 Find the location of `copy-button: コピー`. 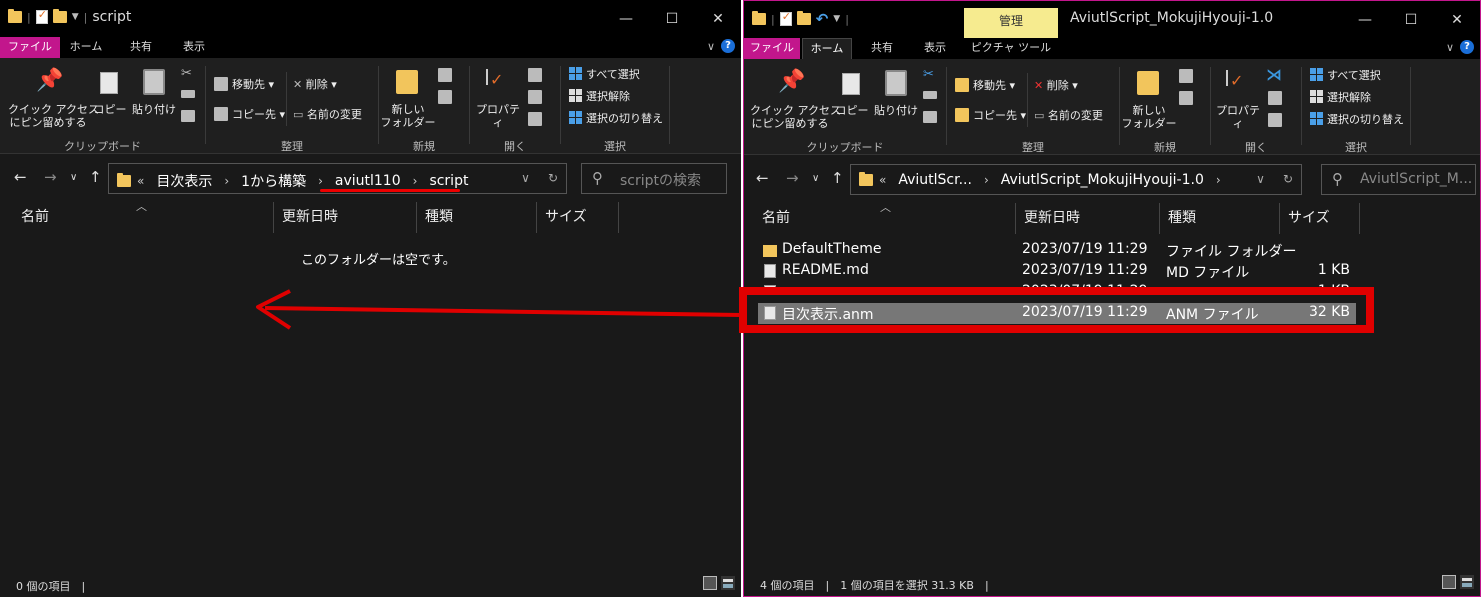

copy-button: コピー is located at coordinates (110, 109).